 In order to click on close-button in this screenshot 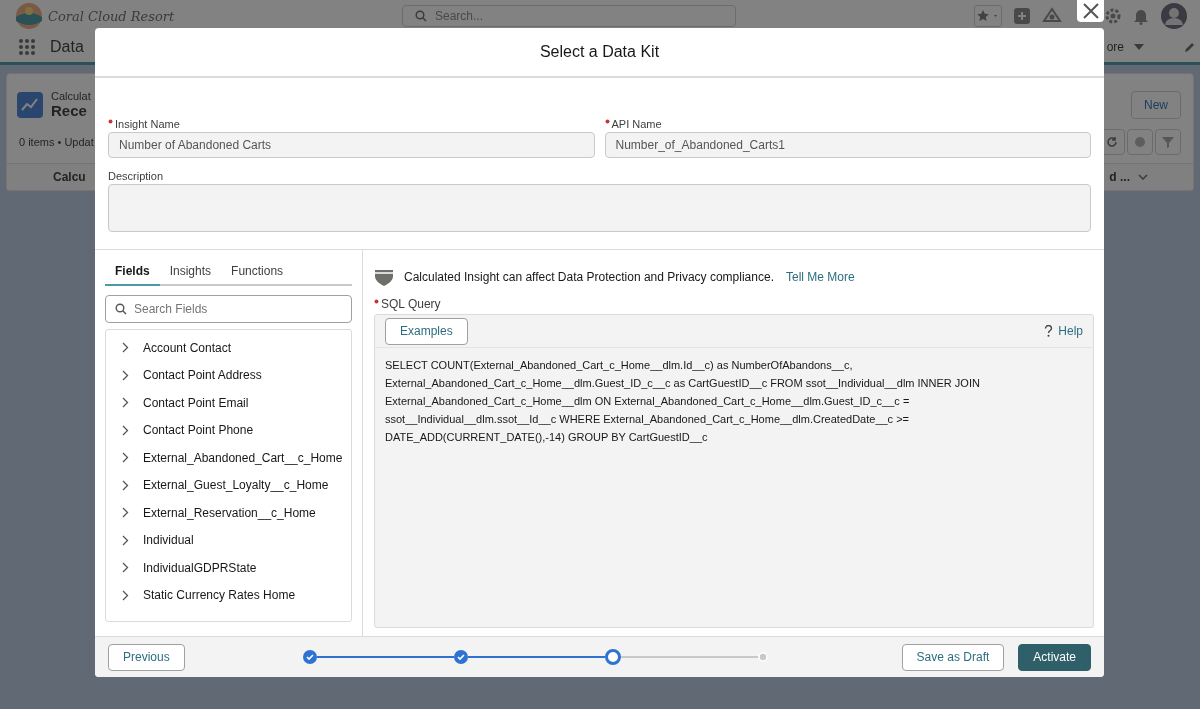, I will do `click(1090, 11)`.